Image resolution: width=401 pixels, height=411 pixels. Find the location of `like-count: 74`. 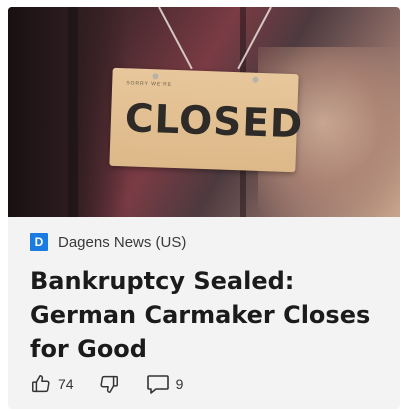

like-count: 74 is located at coordinates (66, 384).